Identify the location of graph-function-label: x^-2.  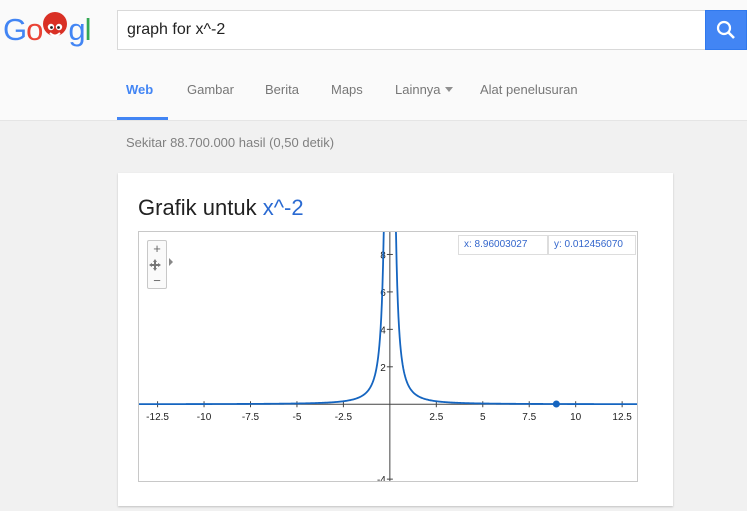
(283, 207).